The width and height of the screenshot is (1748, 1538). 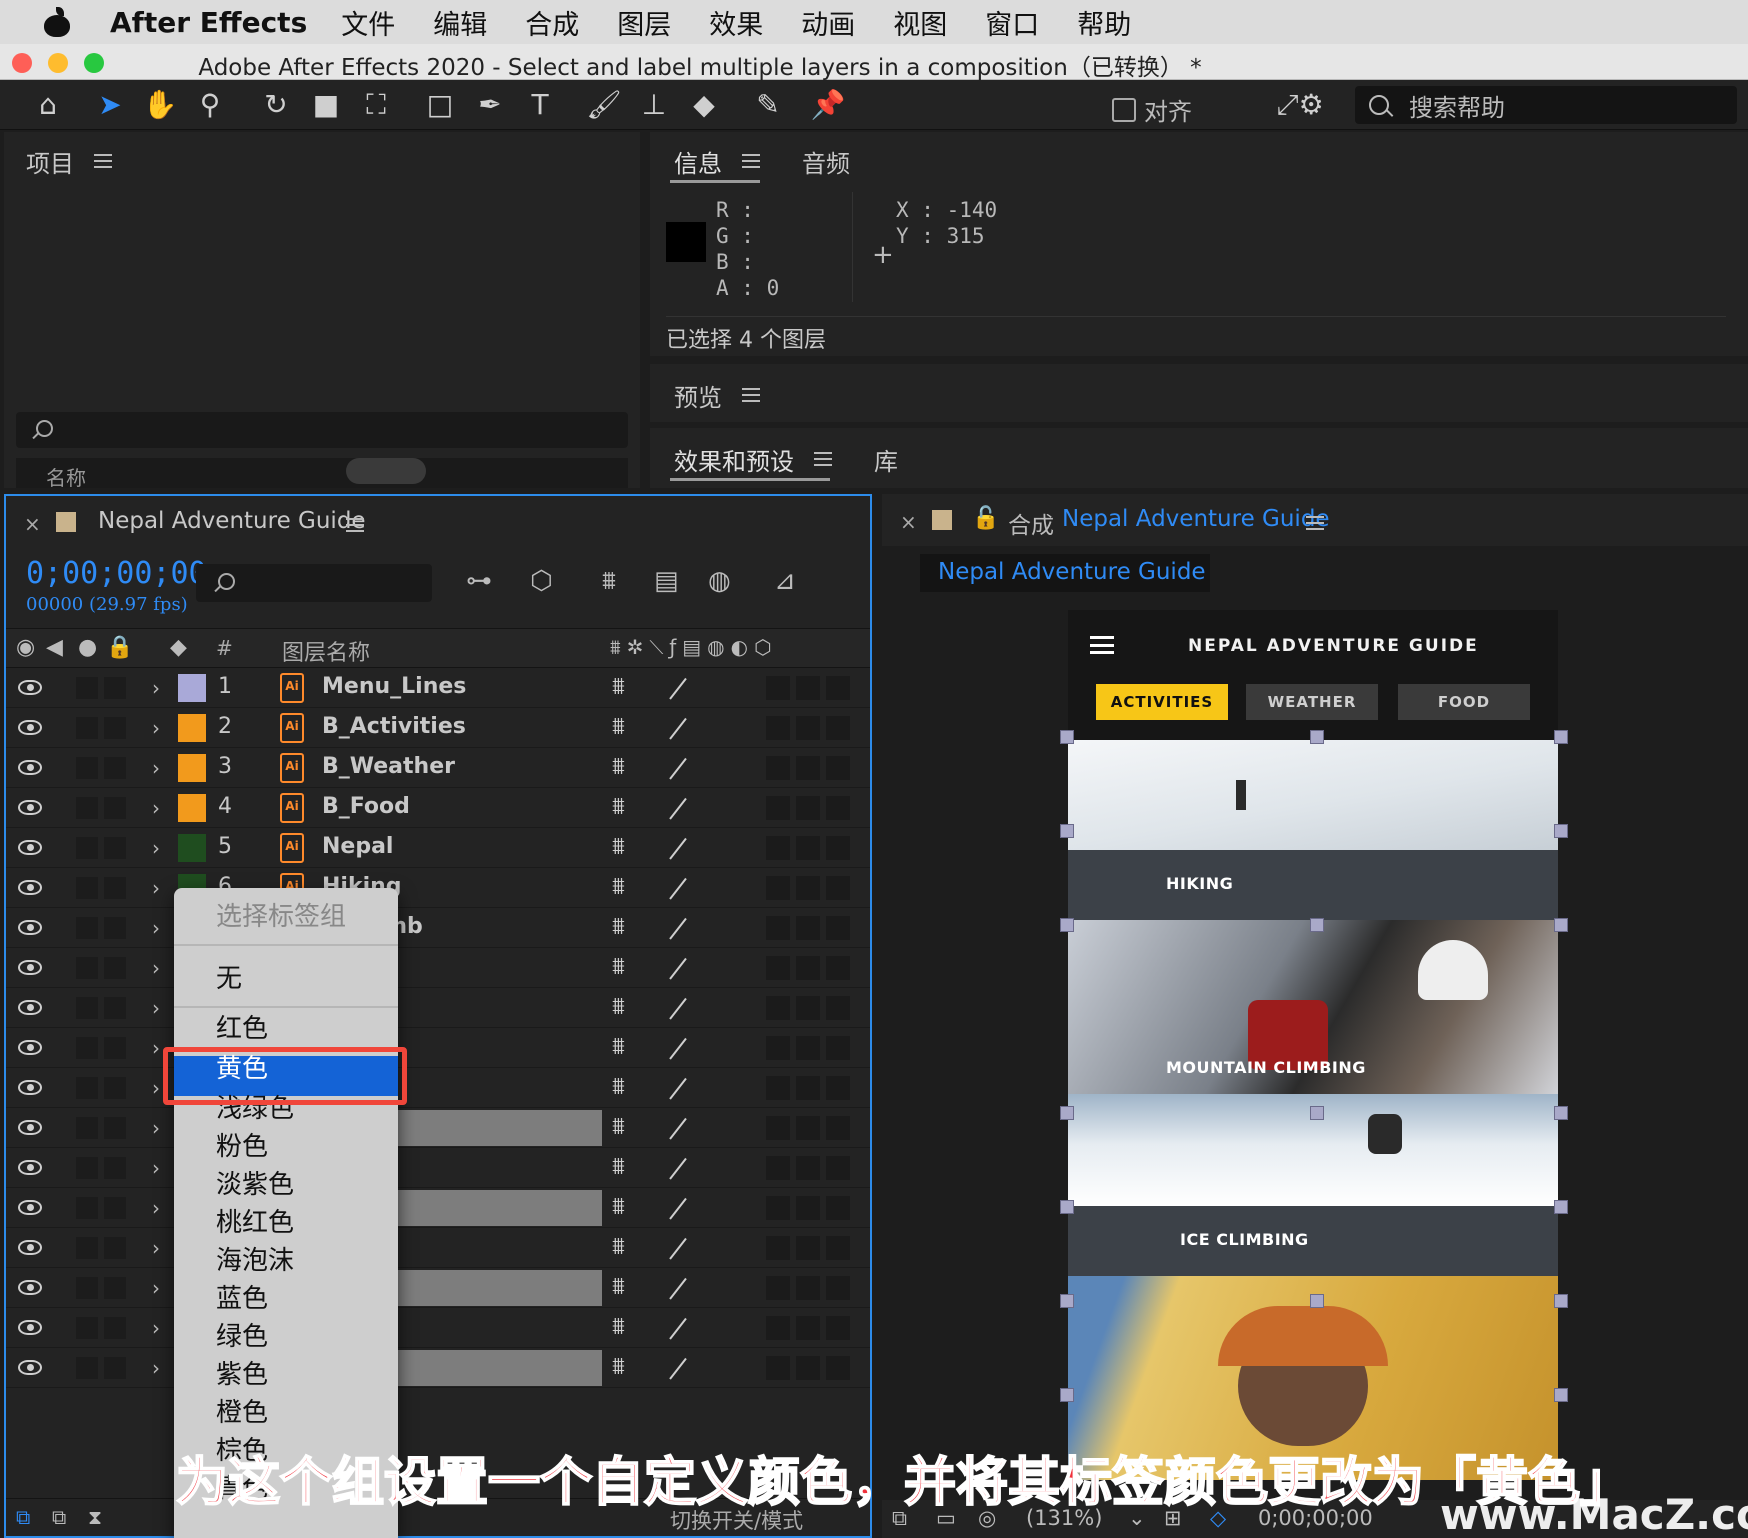 I want to click on effects-menu-icon, so click(x=823, y=459).